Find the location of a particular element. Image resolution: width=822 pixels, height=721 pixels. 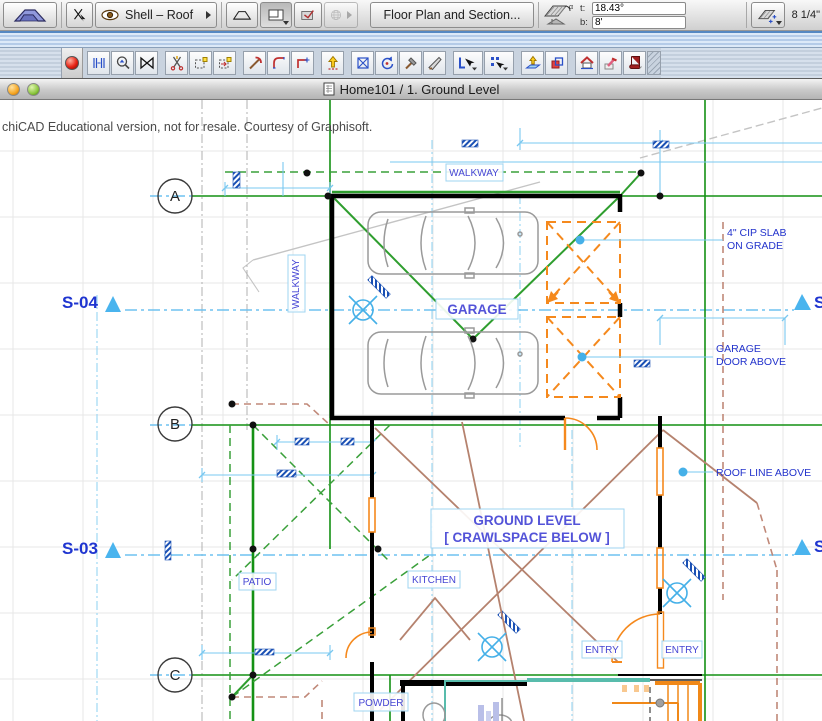

svg-text: GROUND LEVEL is located at coordinates (526, 520).